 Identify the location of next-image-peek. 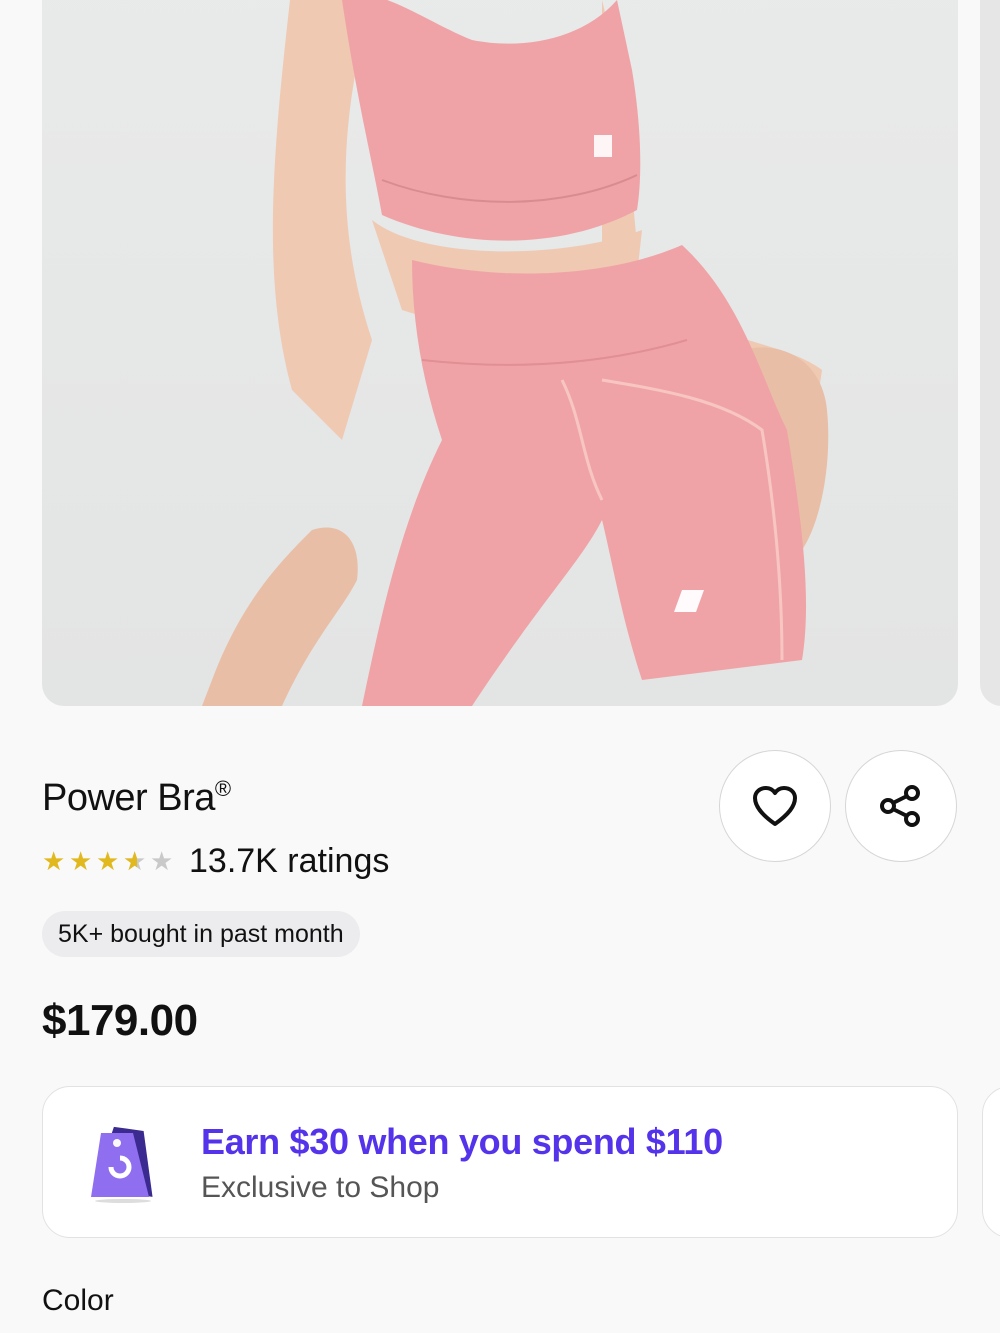
(990, 353).